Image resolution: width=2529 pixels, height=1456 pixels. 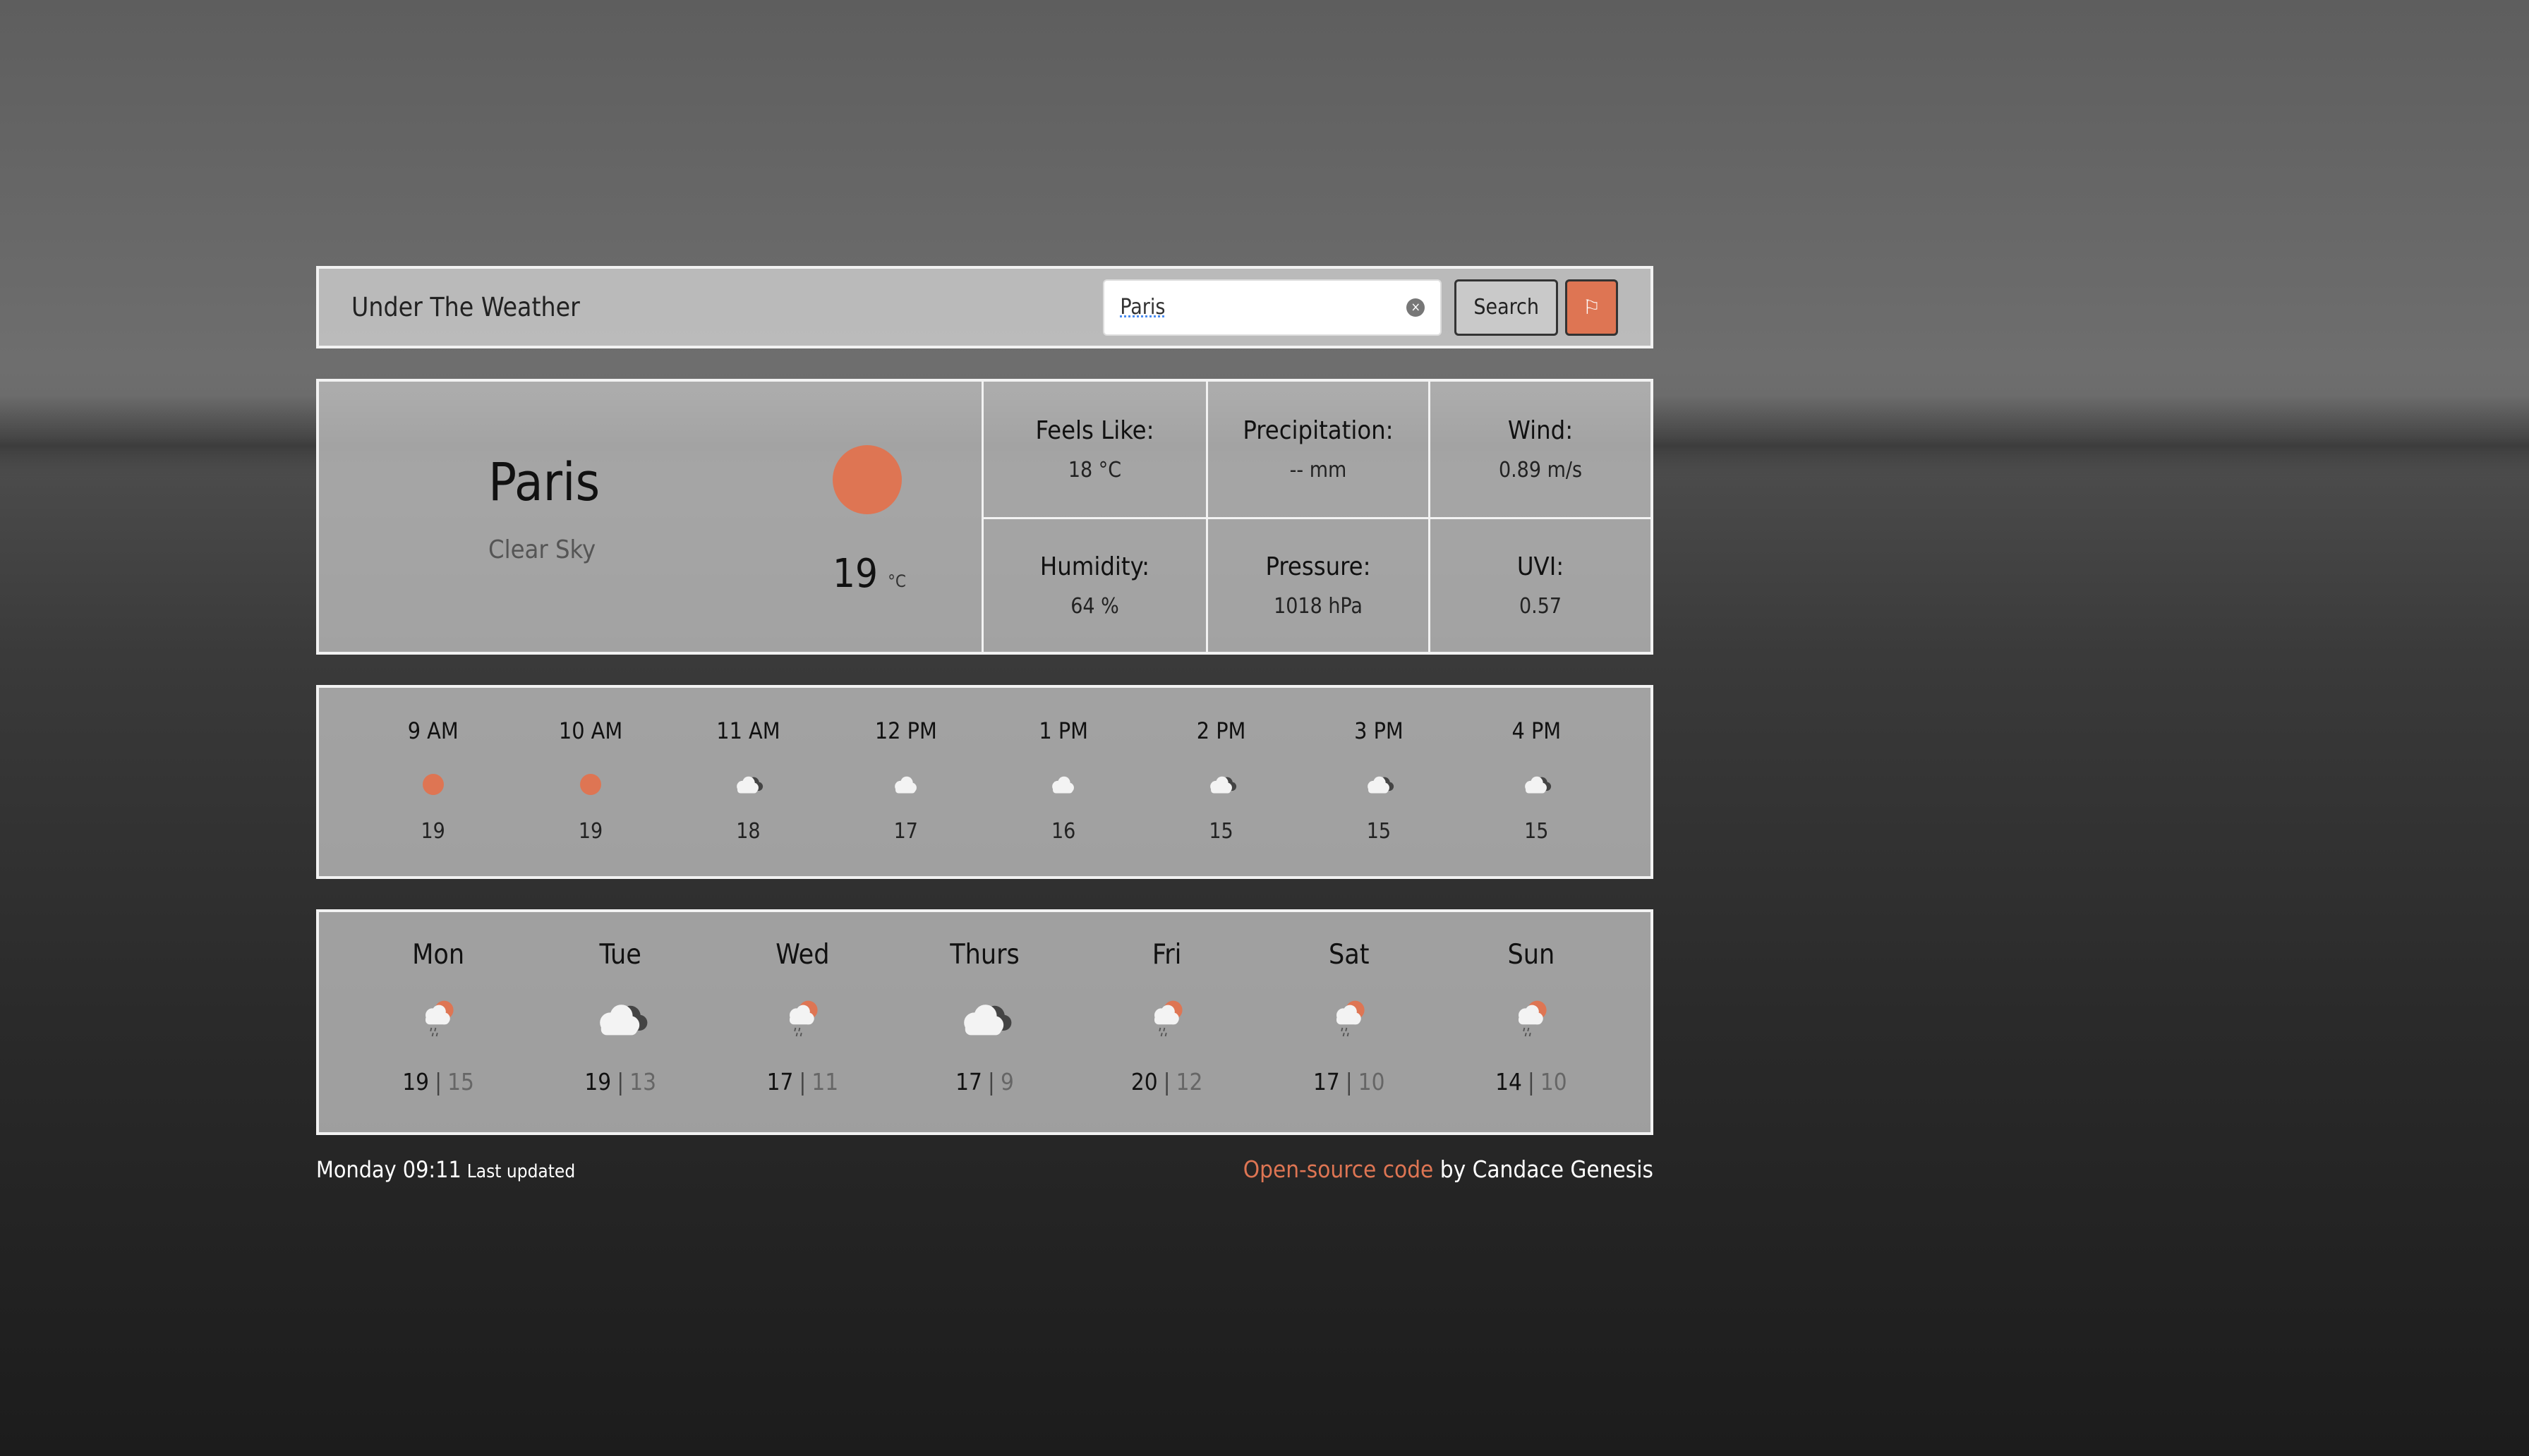 What do you see at coordinates (1095, 449) in the screenshot?
I see `detail-cell: Feels Like: 18 °C` at bounding box center [1095, 449].